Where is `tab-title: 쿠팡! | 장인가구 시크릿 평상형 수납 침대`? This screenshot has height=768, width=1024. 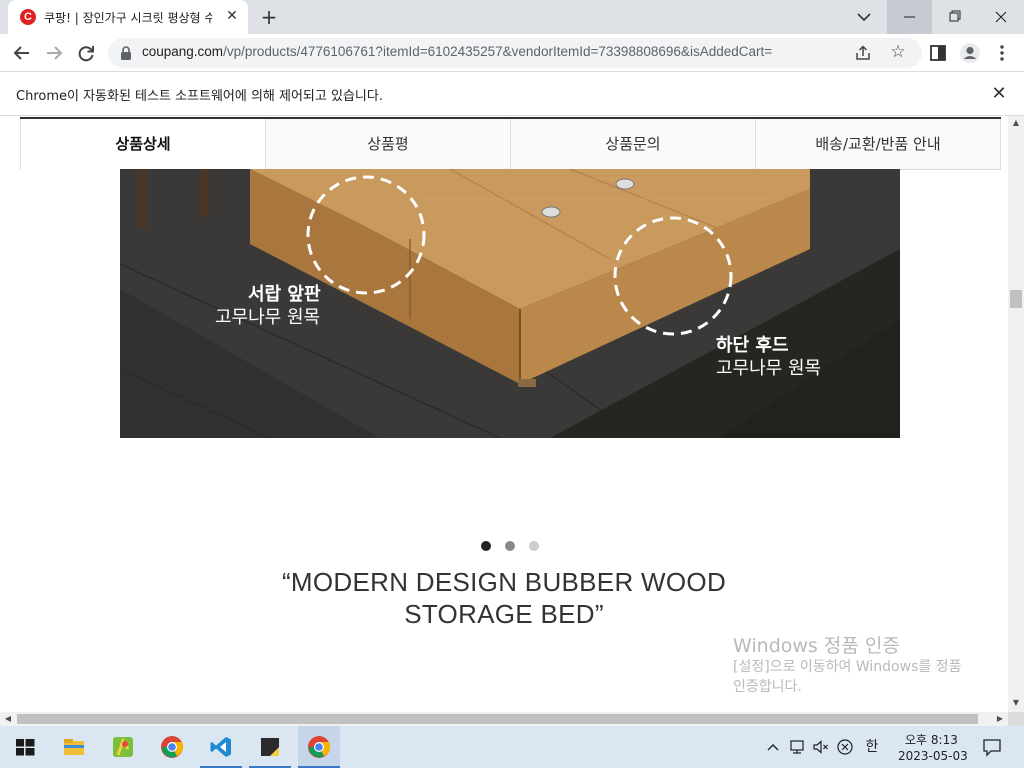 tab-title: 쿠팡! | 장인가구 시크릿 평상형 수납 침대 is located at coordinates (128, 18).